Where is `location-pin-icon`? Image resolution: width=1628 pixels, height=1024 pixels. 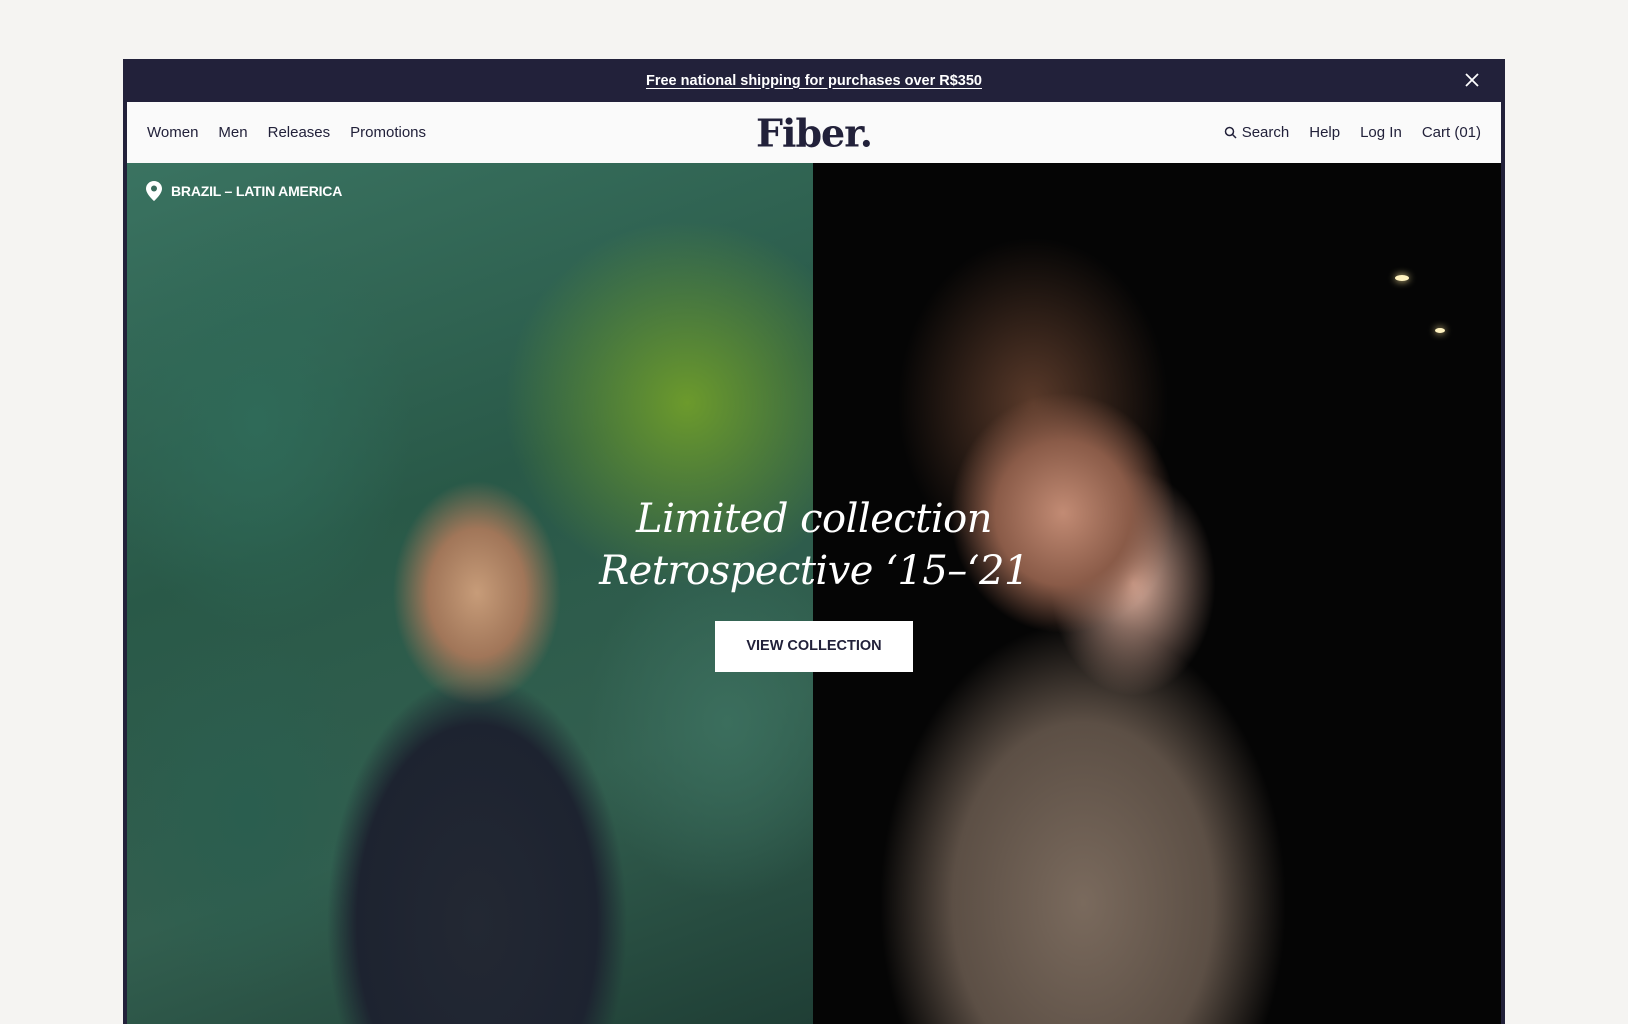 location-pin-icon is located at coordinates (154, 191).